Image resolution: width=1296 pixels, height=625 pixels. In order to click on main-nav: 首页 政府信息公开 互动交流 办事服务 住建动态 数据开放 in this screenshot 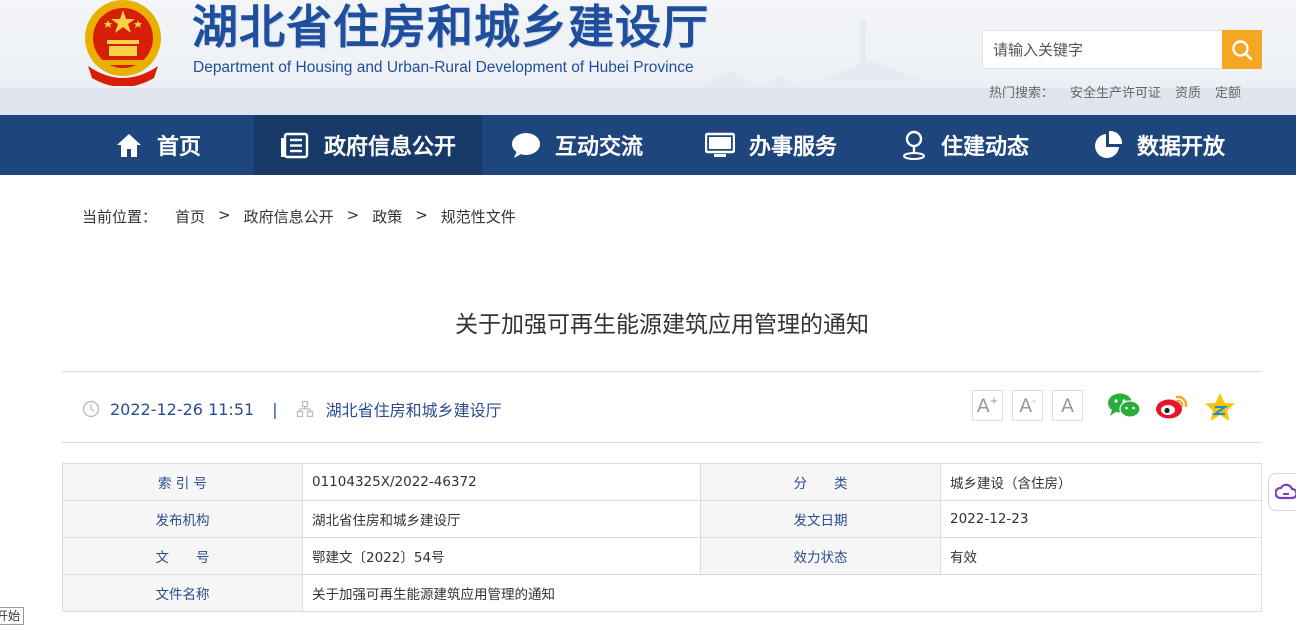, I will do `click(648, 145)`.